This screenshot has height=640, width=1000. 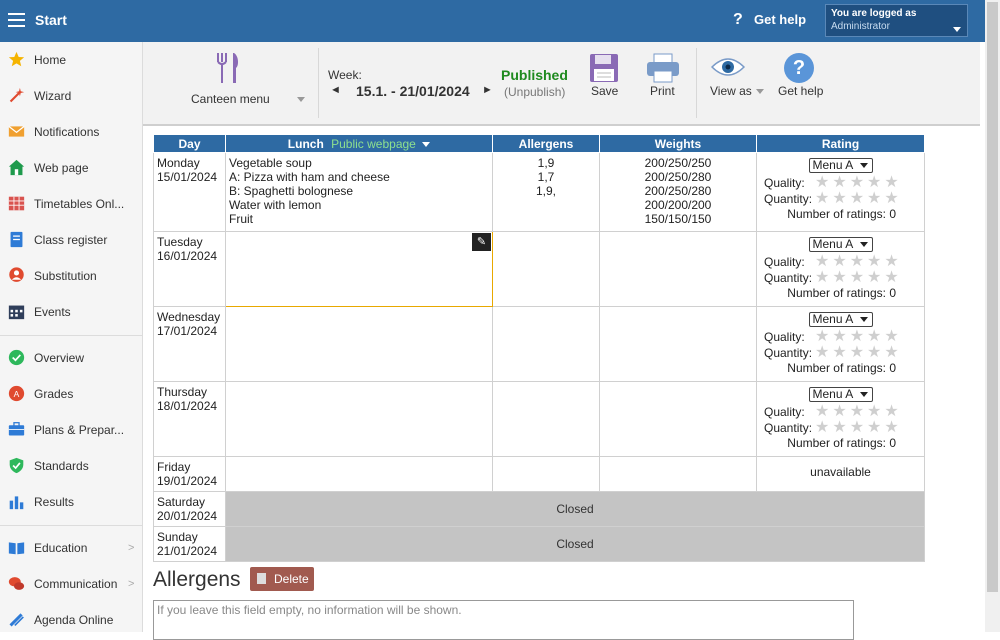 What do you see at coordinates (59, 358) in the screenshot?
I see `sidebar-item-label: Overview` at bounding box center [59, 358].